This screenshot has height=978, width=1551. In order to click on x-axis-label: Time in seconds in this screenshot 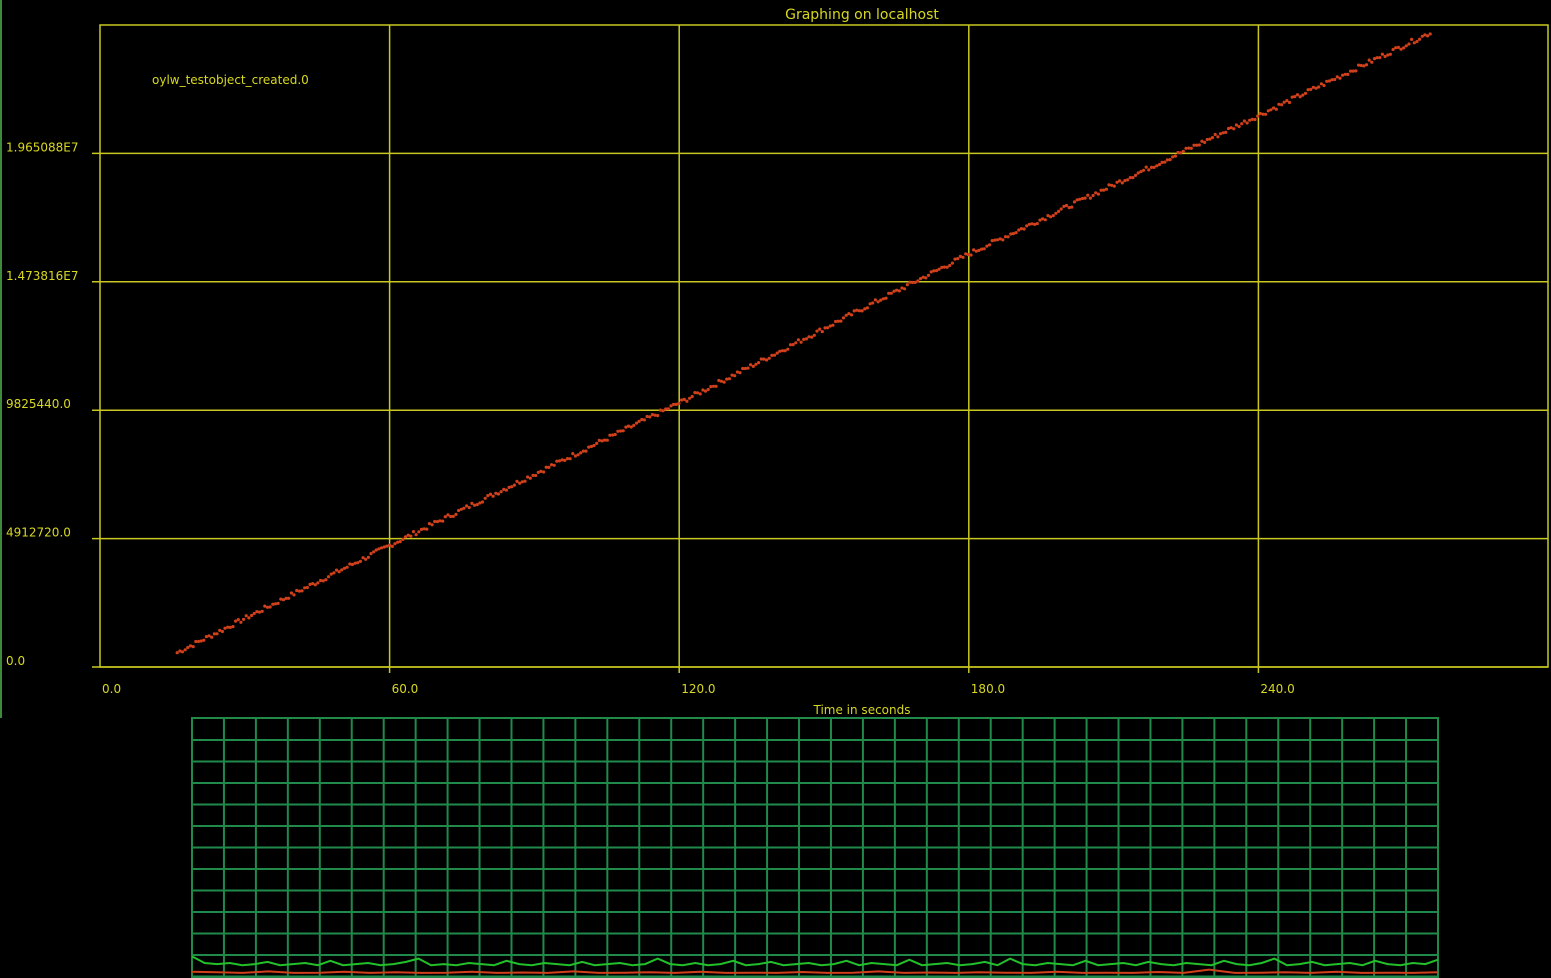, I will do `click(862, 710)`.